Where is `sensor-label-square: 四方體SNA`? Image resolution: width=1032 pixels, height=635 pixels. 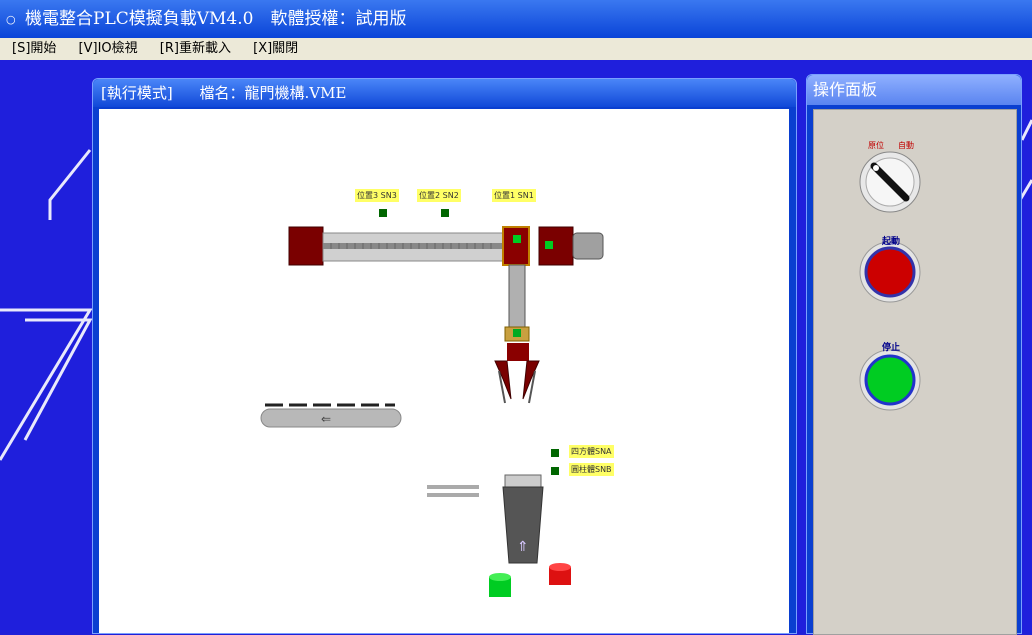
sensor-label-square: 四方體SNA is located at coordinates (591, 451).